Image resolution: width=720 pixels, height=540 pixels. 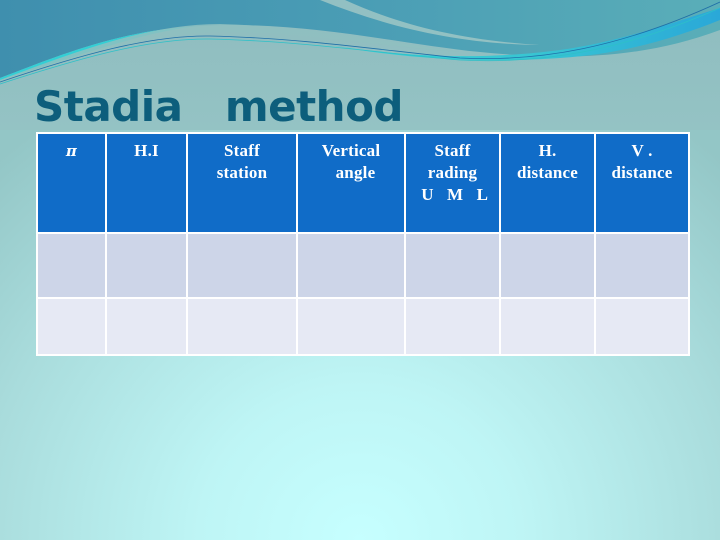 I want to click on header-staff-station: Staff station, so click(x=242, y=183).